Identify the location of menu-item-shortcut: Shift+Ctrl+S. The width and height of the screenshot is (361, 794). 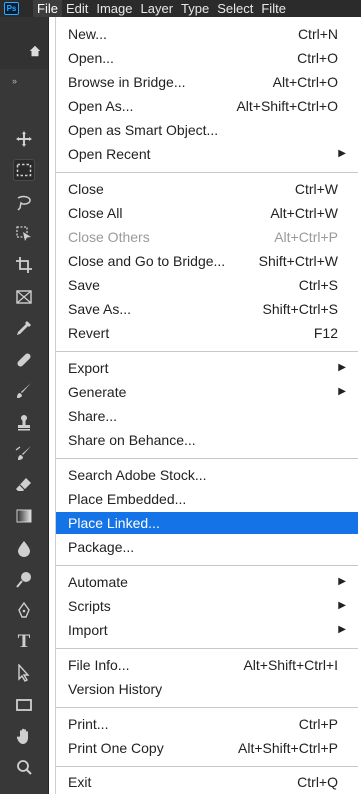
(300, 309).